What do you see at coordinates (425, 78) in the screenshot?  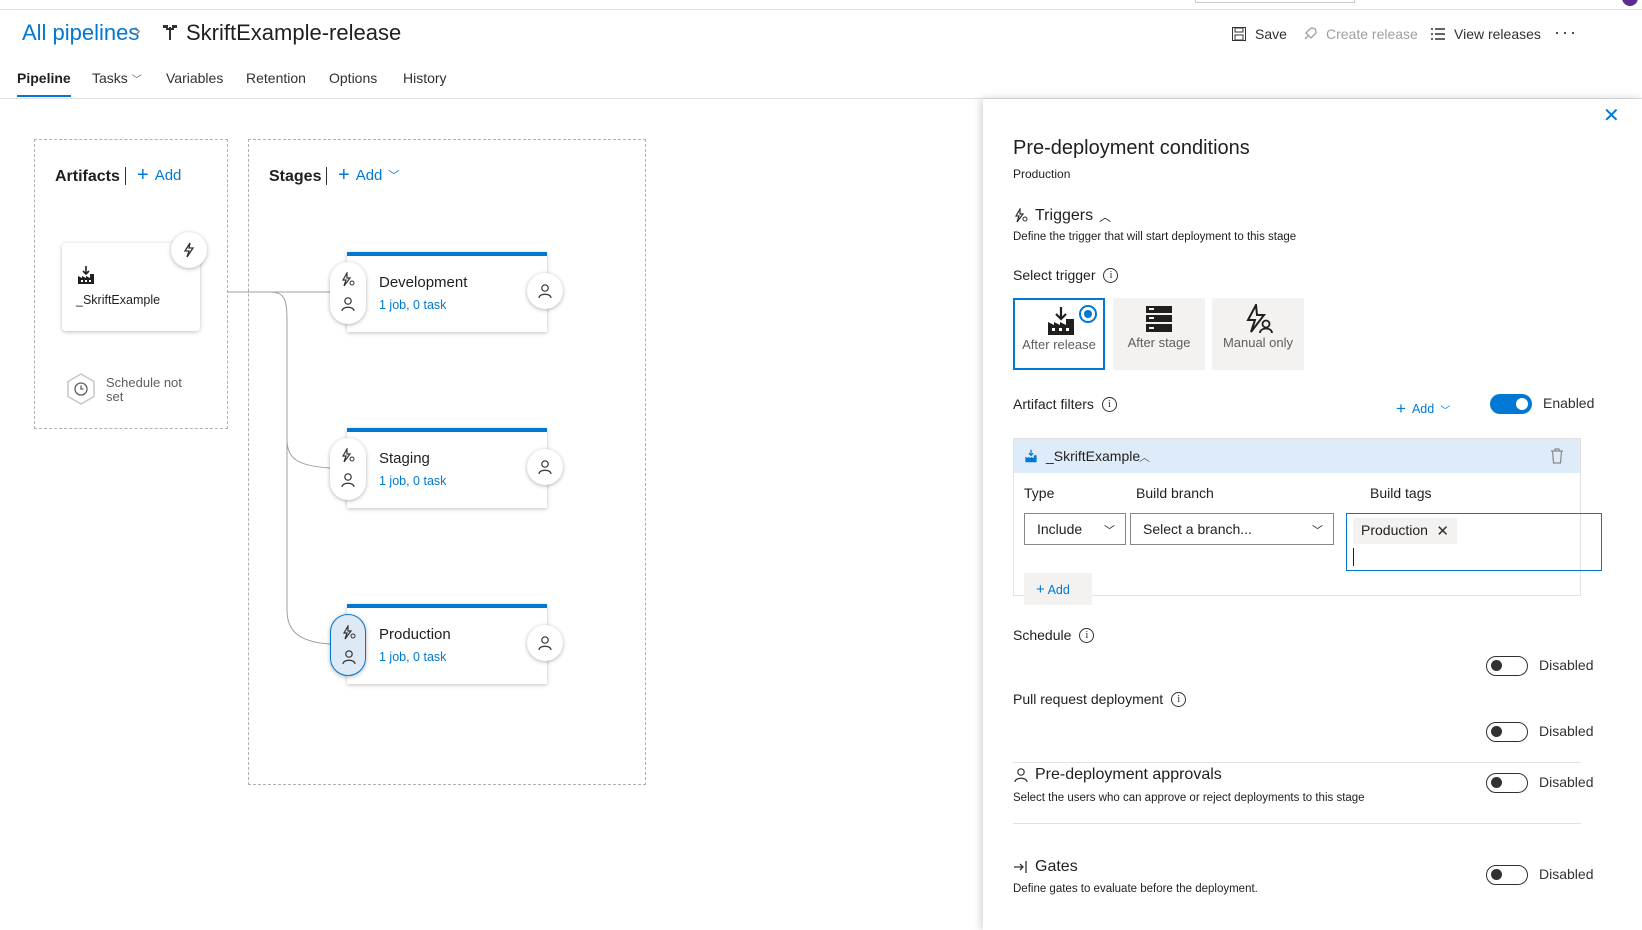 I see `tab-history: History` at bounding box center [425, 78].